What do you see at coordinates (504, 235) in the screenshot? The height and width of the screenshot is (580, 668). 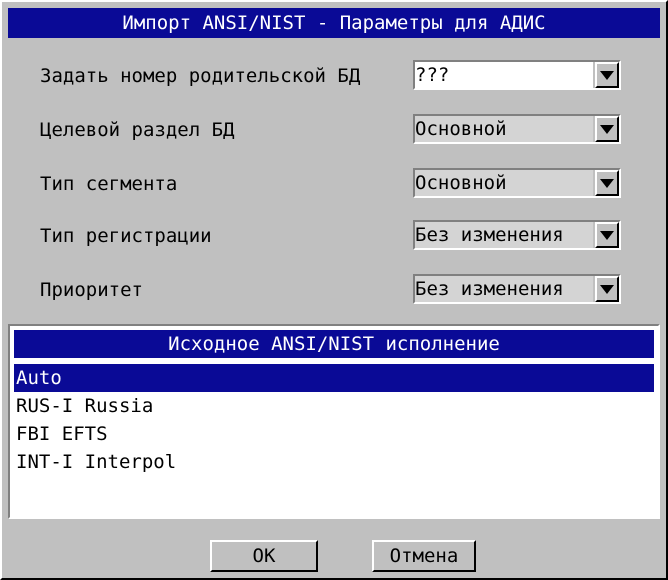 I see `registration-type-value: Без изменения` at bounding box center [504, 235].